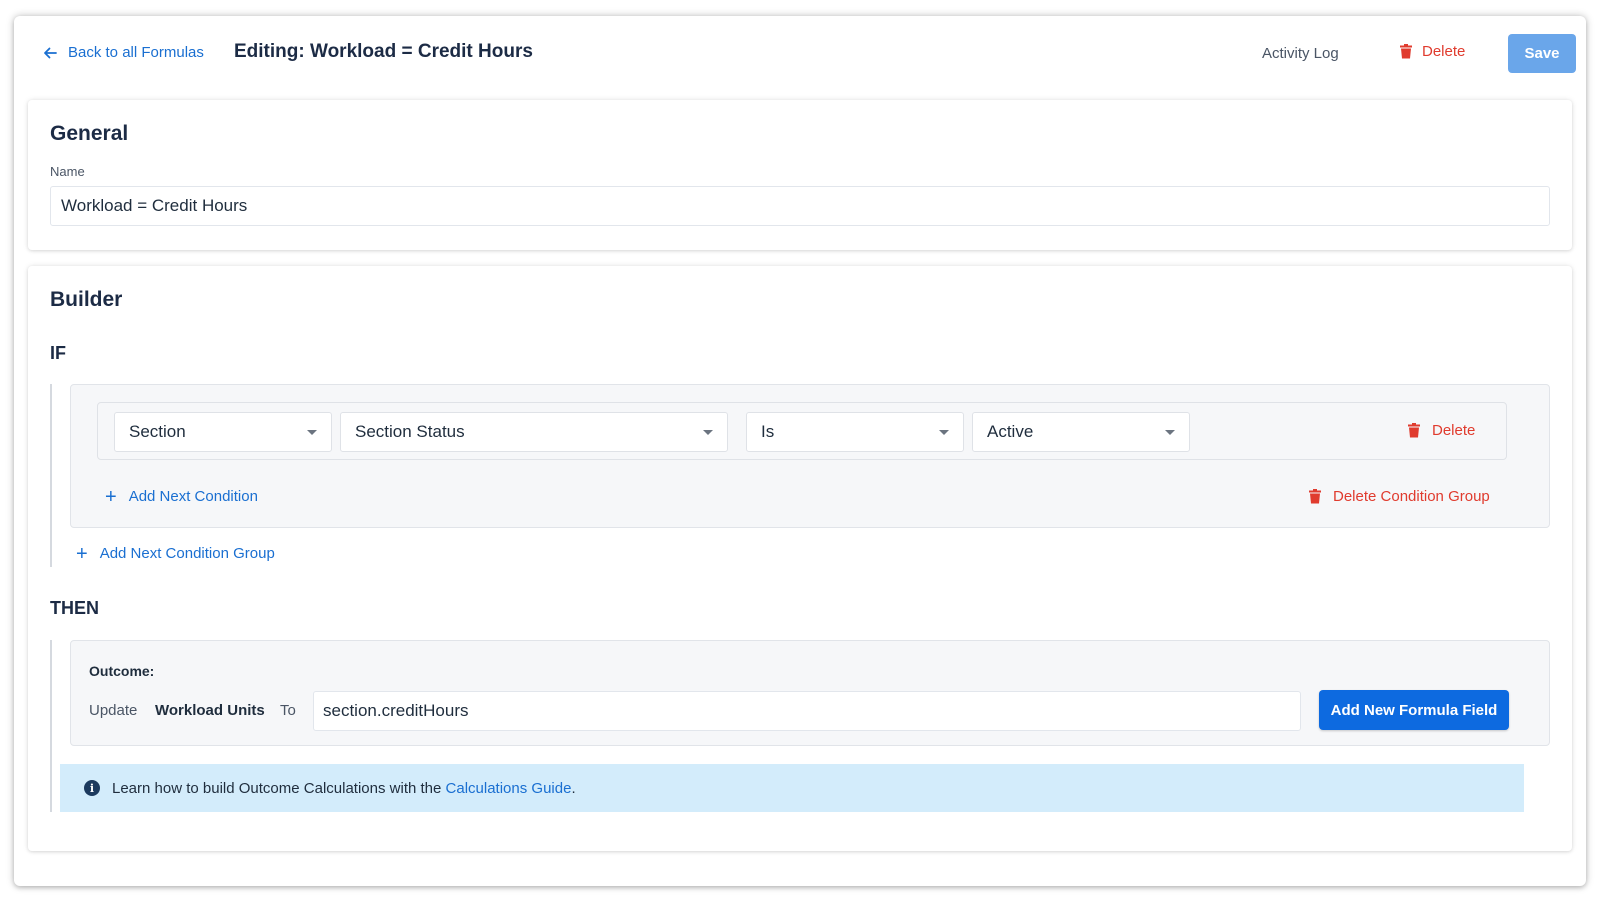 The height and width of the screenshot is (899, 1600). I want to click on to-label: To, so click(288, 710).